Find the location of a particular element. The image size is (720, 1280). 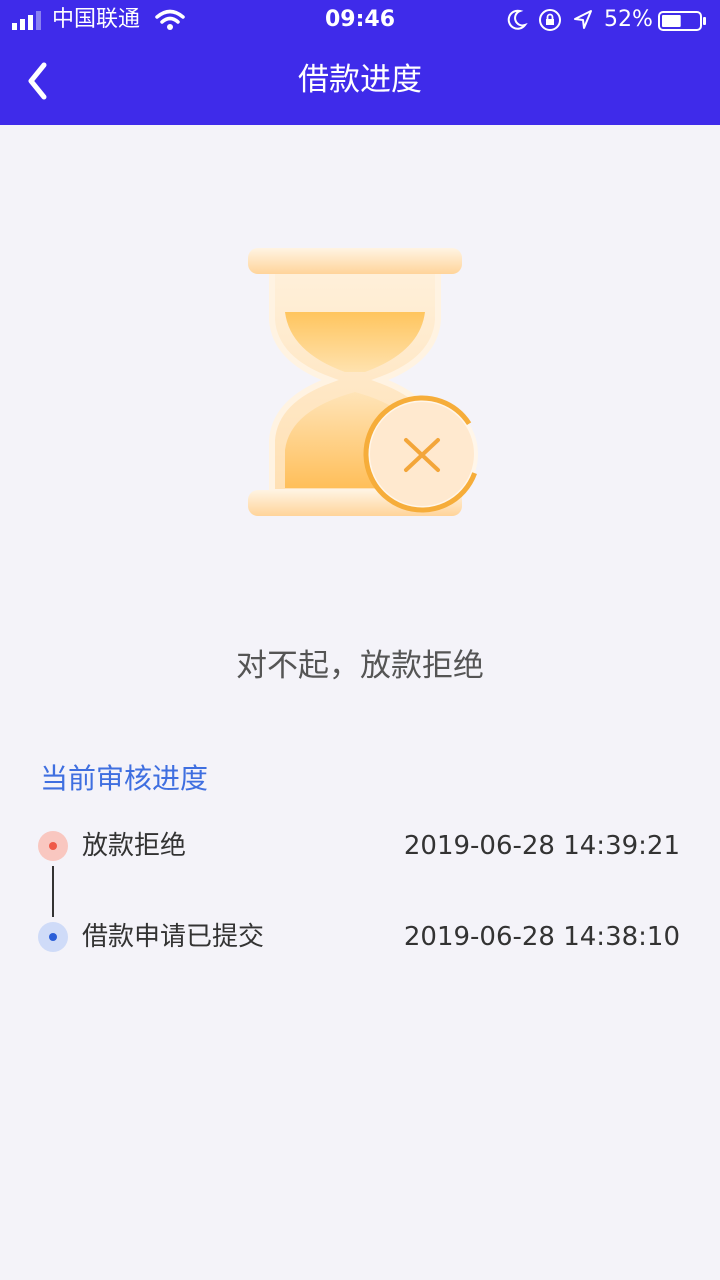

progress-item-label: 借款申请已提交 is located at coordinates (173, 937).